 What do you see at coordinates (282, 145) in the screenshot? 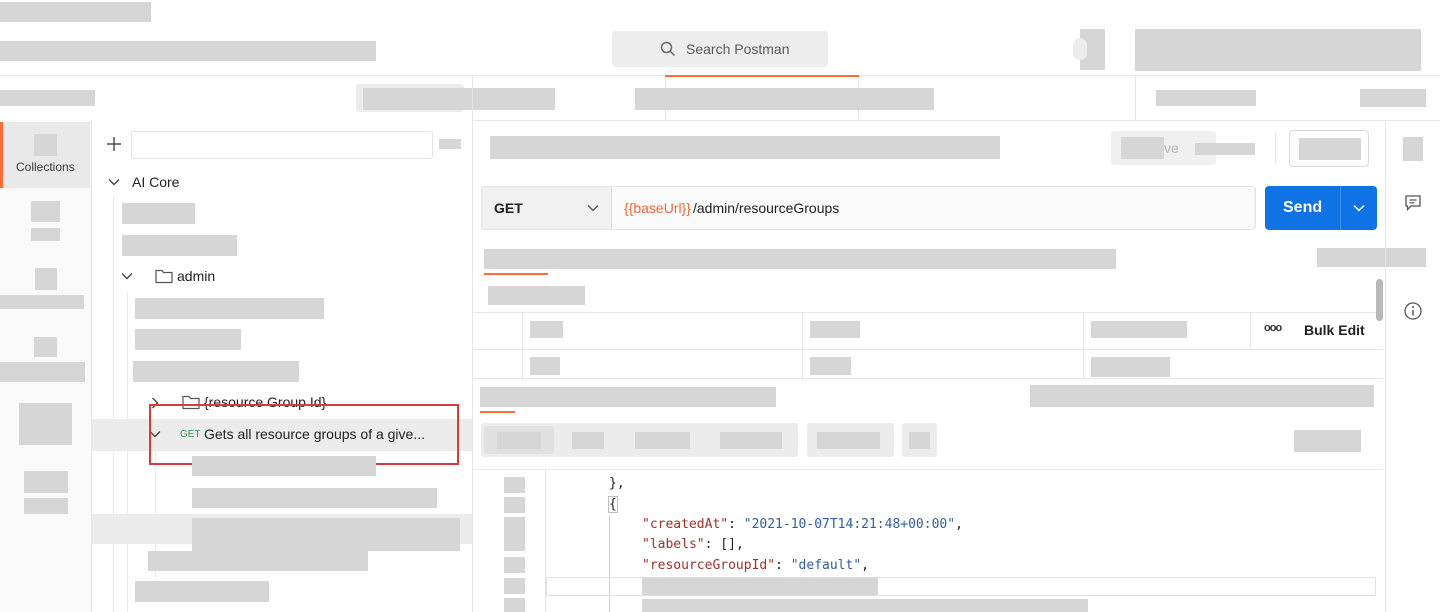
I see `collection-search-input` at bounding box center [282, 145].